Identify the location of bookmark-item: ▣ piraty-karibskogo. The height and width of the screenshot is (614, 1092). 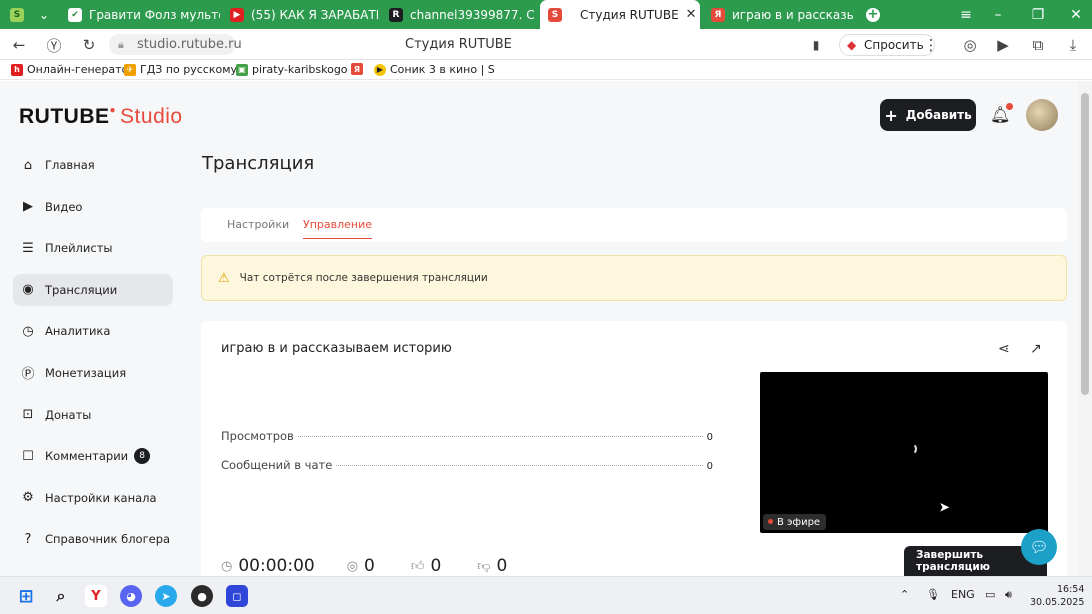
(292, 69).